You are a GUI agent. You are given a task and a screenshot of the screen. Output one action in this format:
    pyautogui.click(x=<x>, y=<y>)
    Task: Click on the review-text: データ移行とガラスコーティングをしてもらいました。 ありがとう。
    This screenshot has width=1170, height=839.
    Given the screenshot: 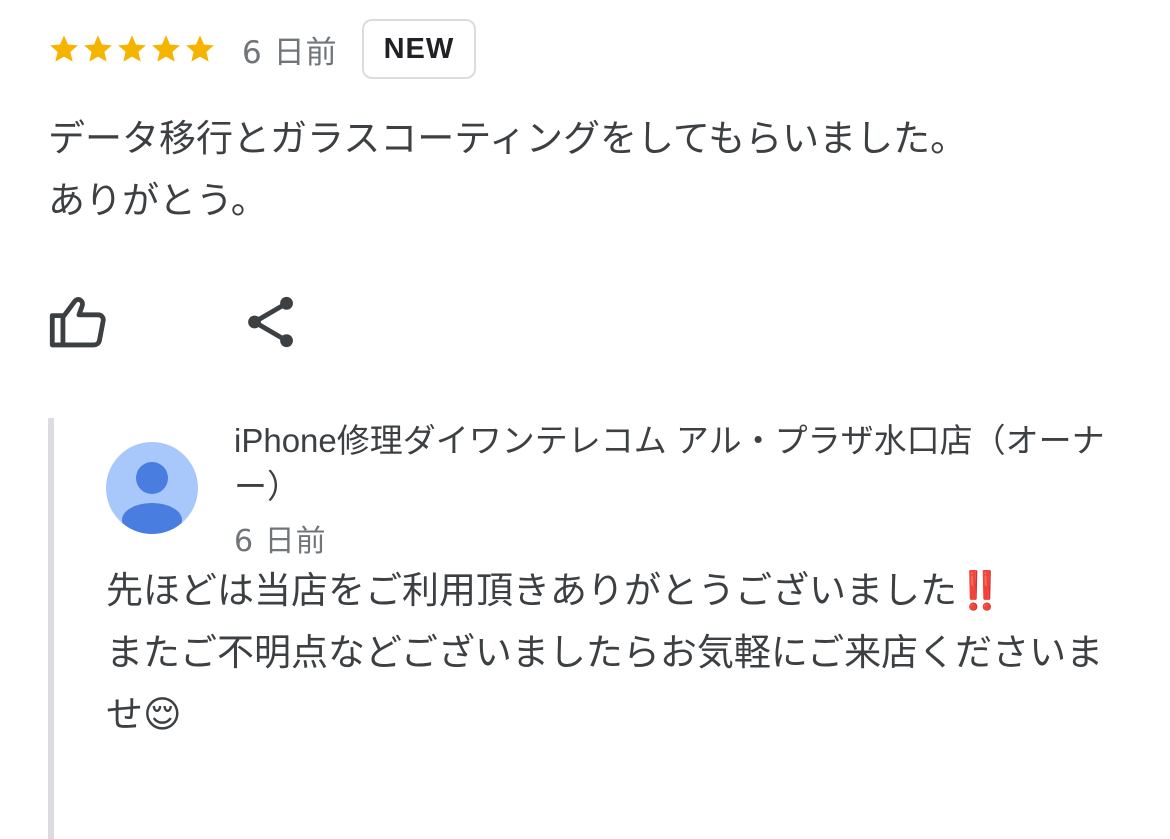 What is the action you would take?
    pyautogui.click(x=508, y=169)
    